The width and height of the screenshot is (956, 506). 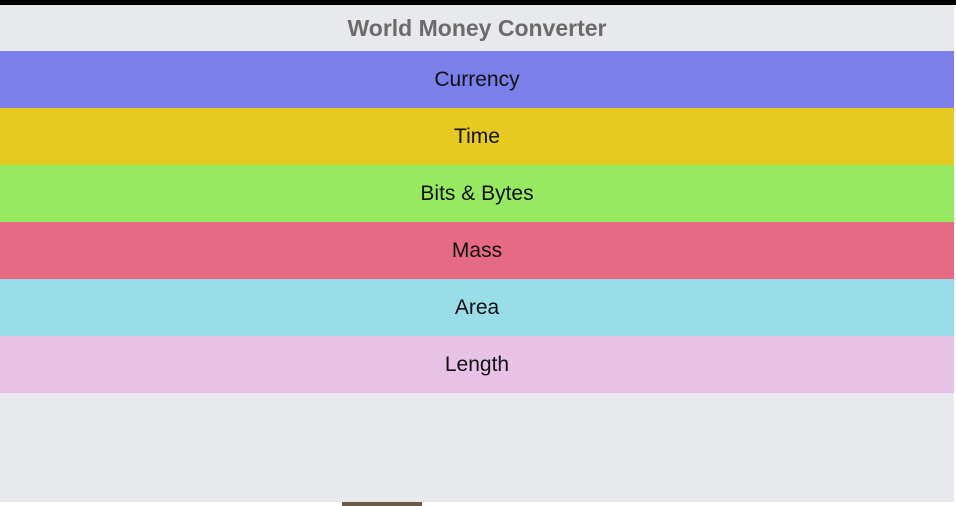 I want to click on menu-item-label: Area, so click(x=477, y=307).